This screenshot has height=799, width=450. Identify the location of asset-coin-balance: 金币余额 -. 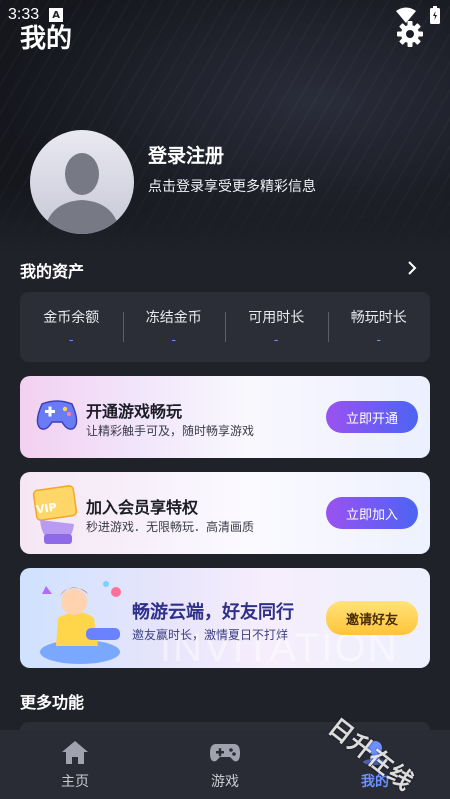
(71, 327).